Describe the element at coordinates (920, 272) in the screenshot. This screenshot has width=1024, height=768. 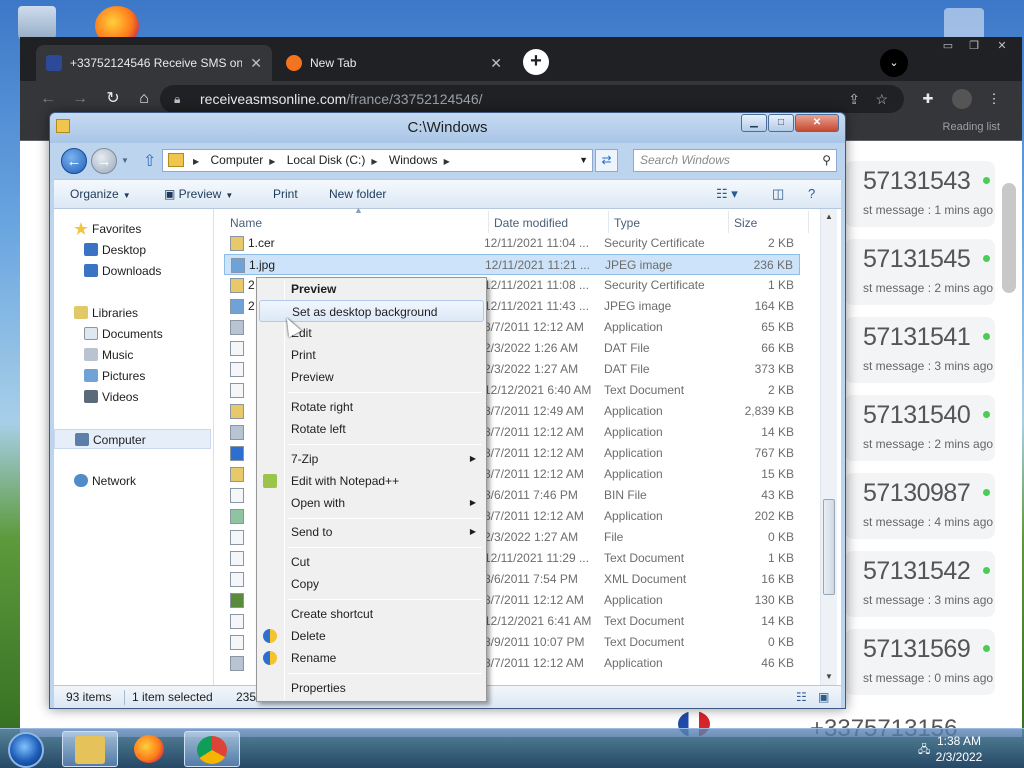
I see `number-card: 57131545 st message : 2 mins ago` at that location.